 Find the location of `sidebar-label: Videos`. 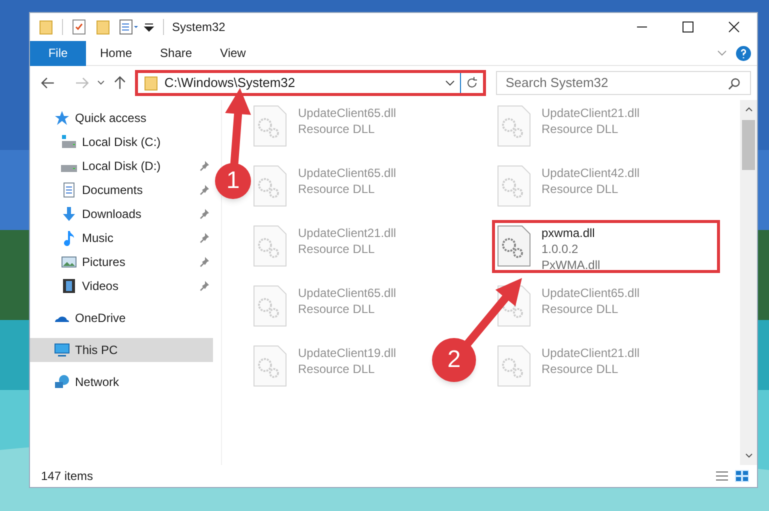

sidebar-label: Videos is located at coordinates (100, 286).